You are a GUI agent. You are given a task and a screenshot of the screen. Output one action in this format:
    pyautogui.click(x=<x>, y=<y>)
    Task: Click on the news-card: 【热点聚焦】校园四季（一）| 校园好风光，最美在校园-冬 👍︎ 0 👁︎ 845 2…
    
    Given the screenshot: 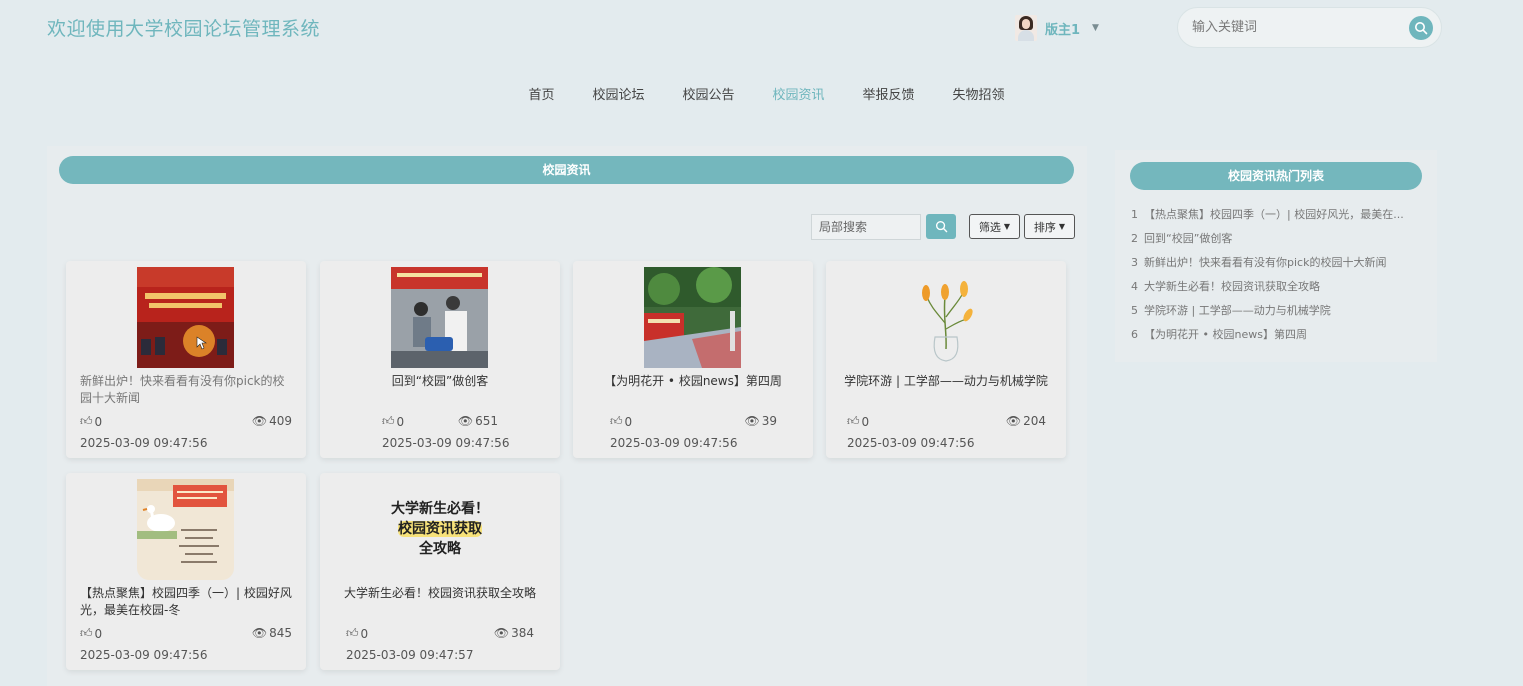 What is the action you would take?
    pyautogui.click(x=186, y=571)
    